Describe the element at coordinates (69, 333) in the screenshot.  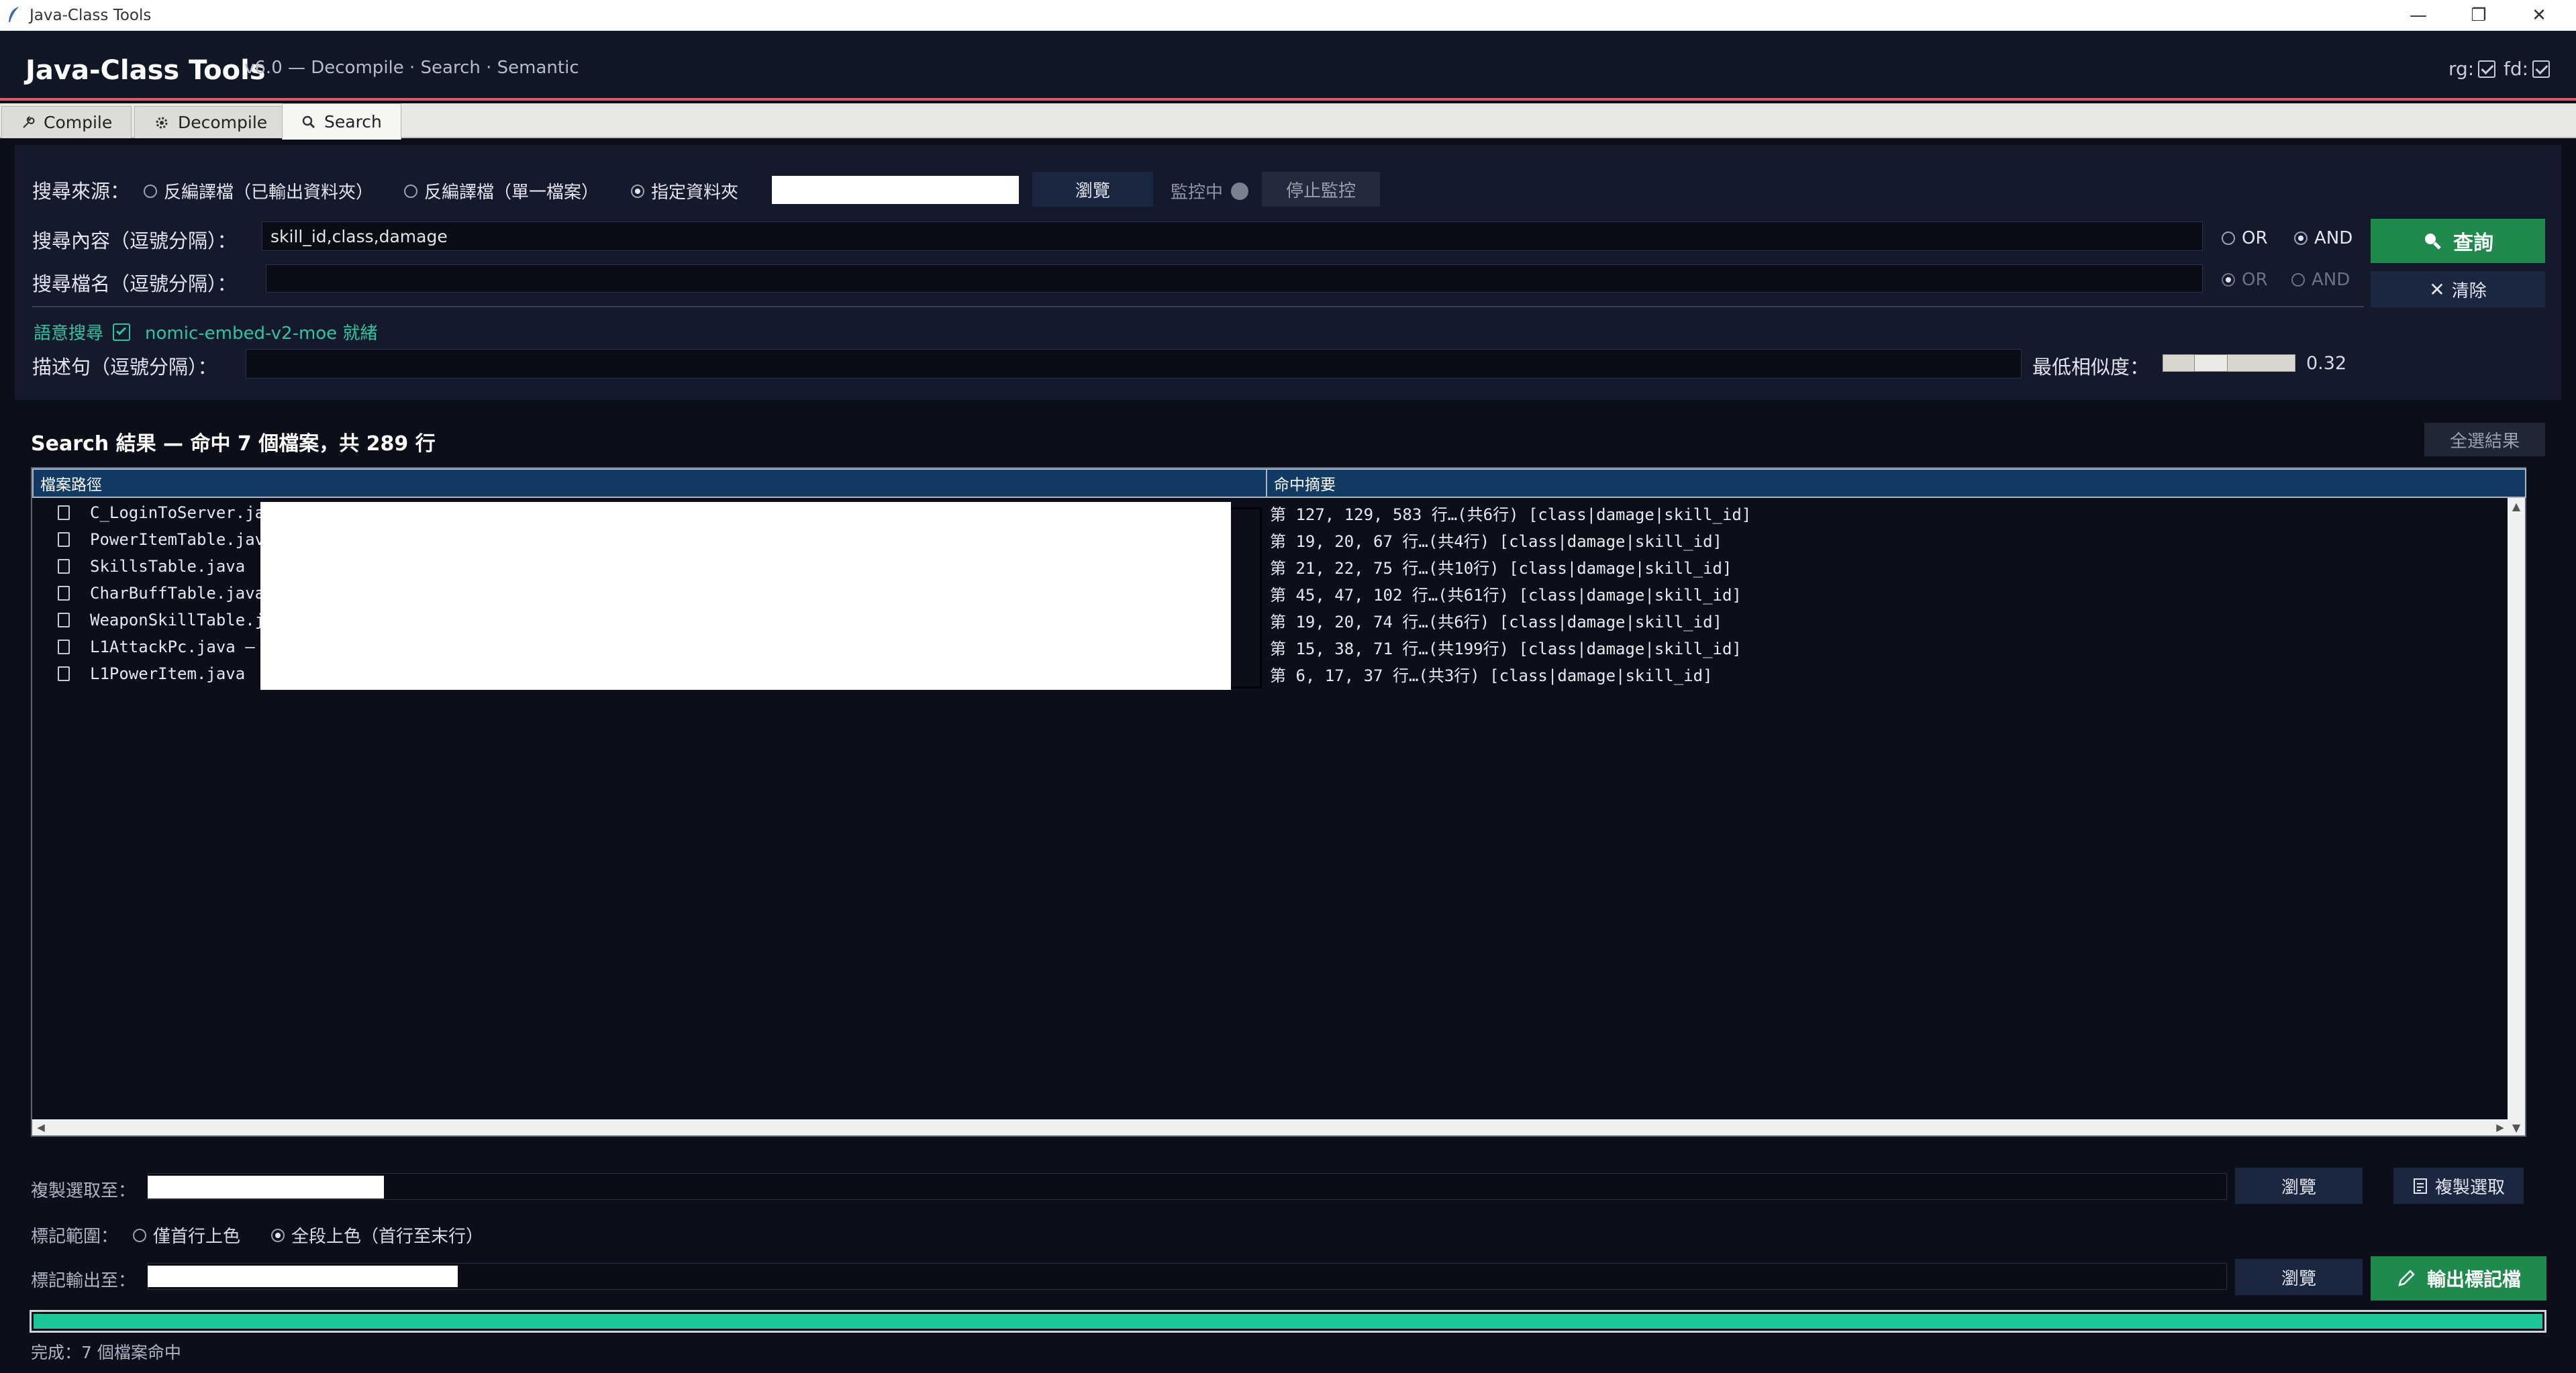
I see `semantic-label: 語意搜尋` at that location.